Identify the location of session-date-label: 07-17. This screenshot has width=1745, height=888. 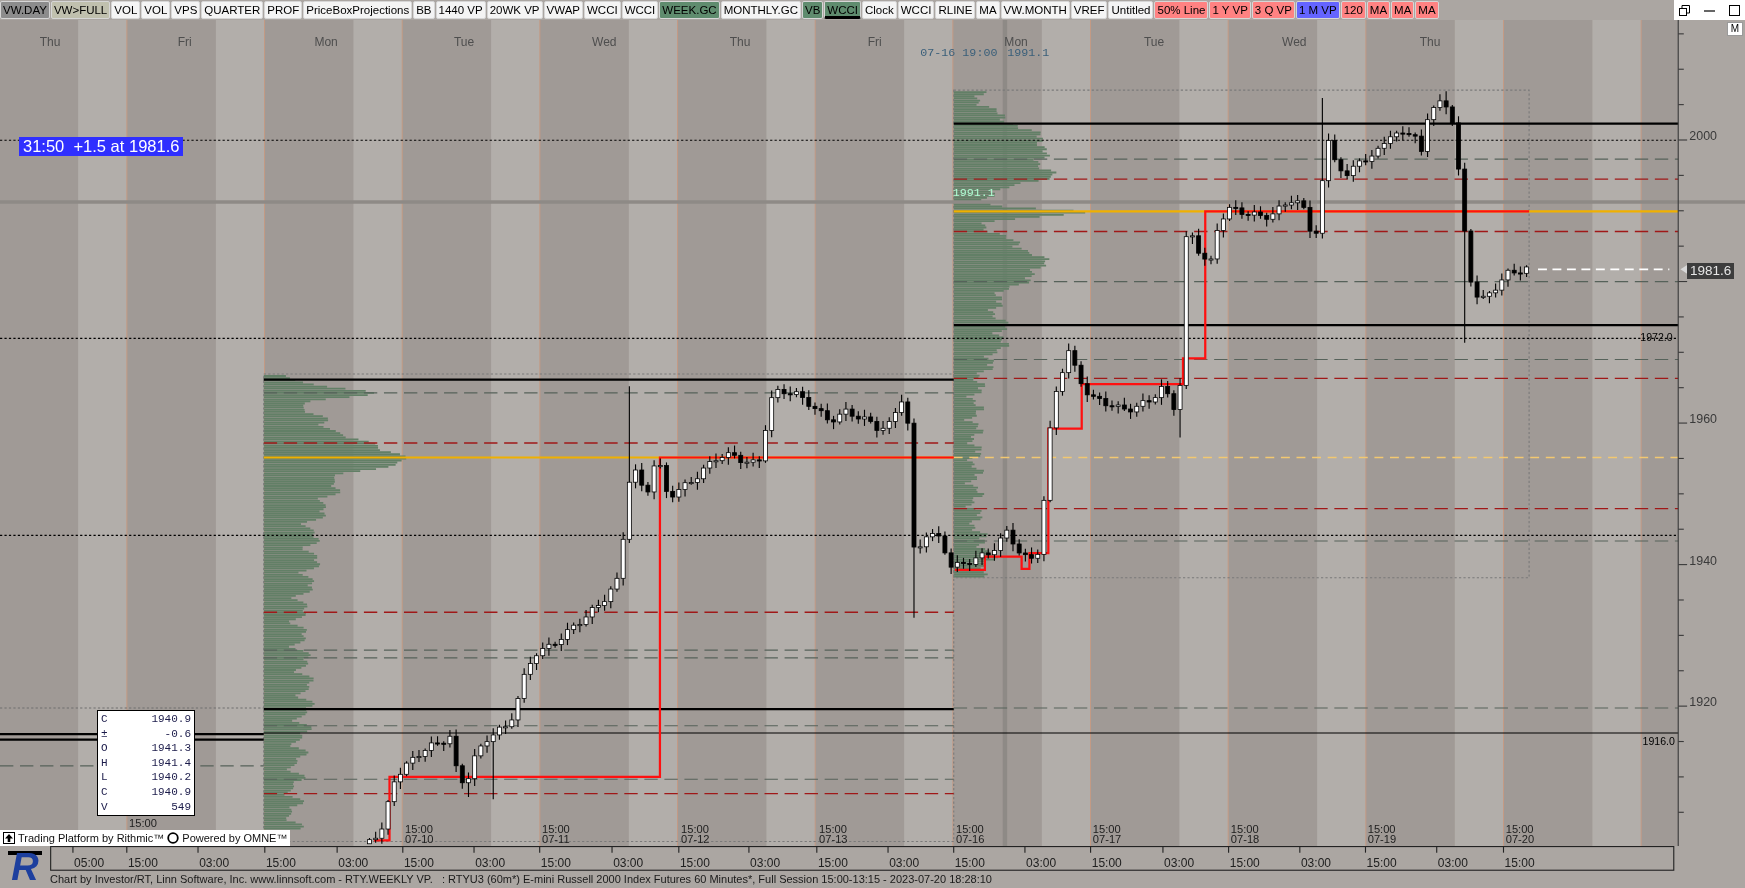
(1107, 838).